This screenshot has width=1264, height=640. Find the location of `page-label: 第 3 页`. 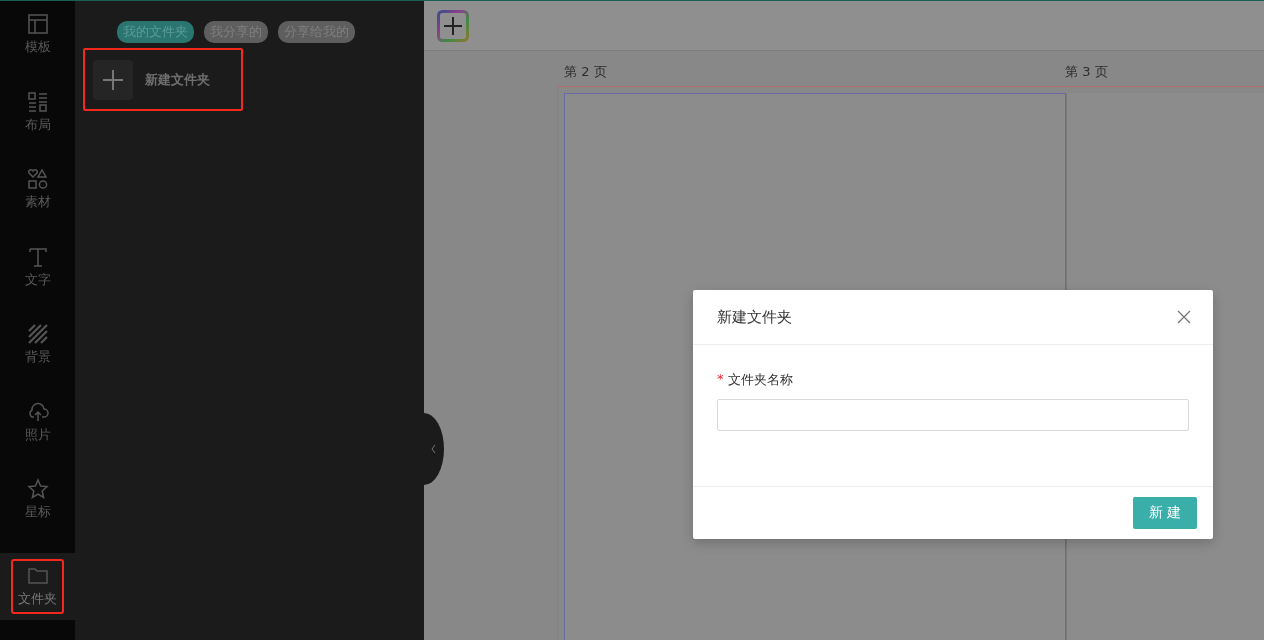

page-label: 第 3 页 is located at coordinates (1087, 72).